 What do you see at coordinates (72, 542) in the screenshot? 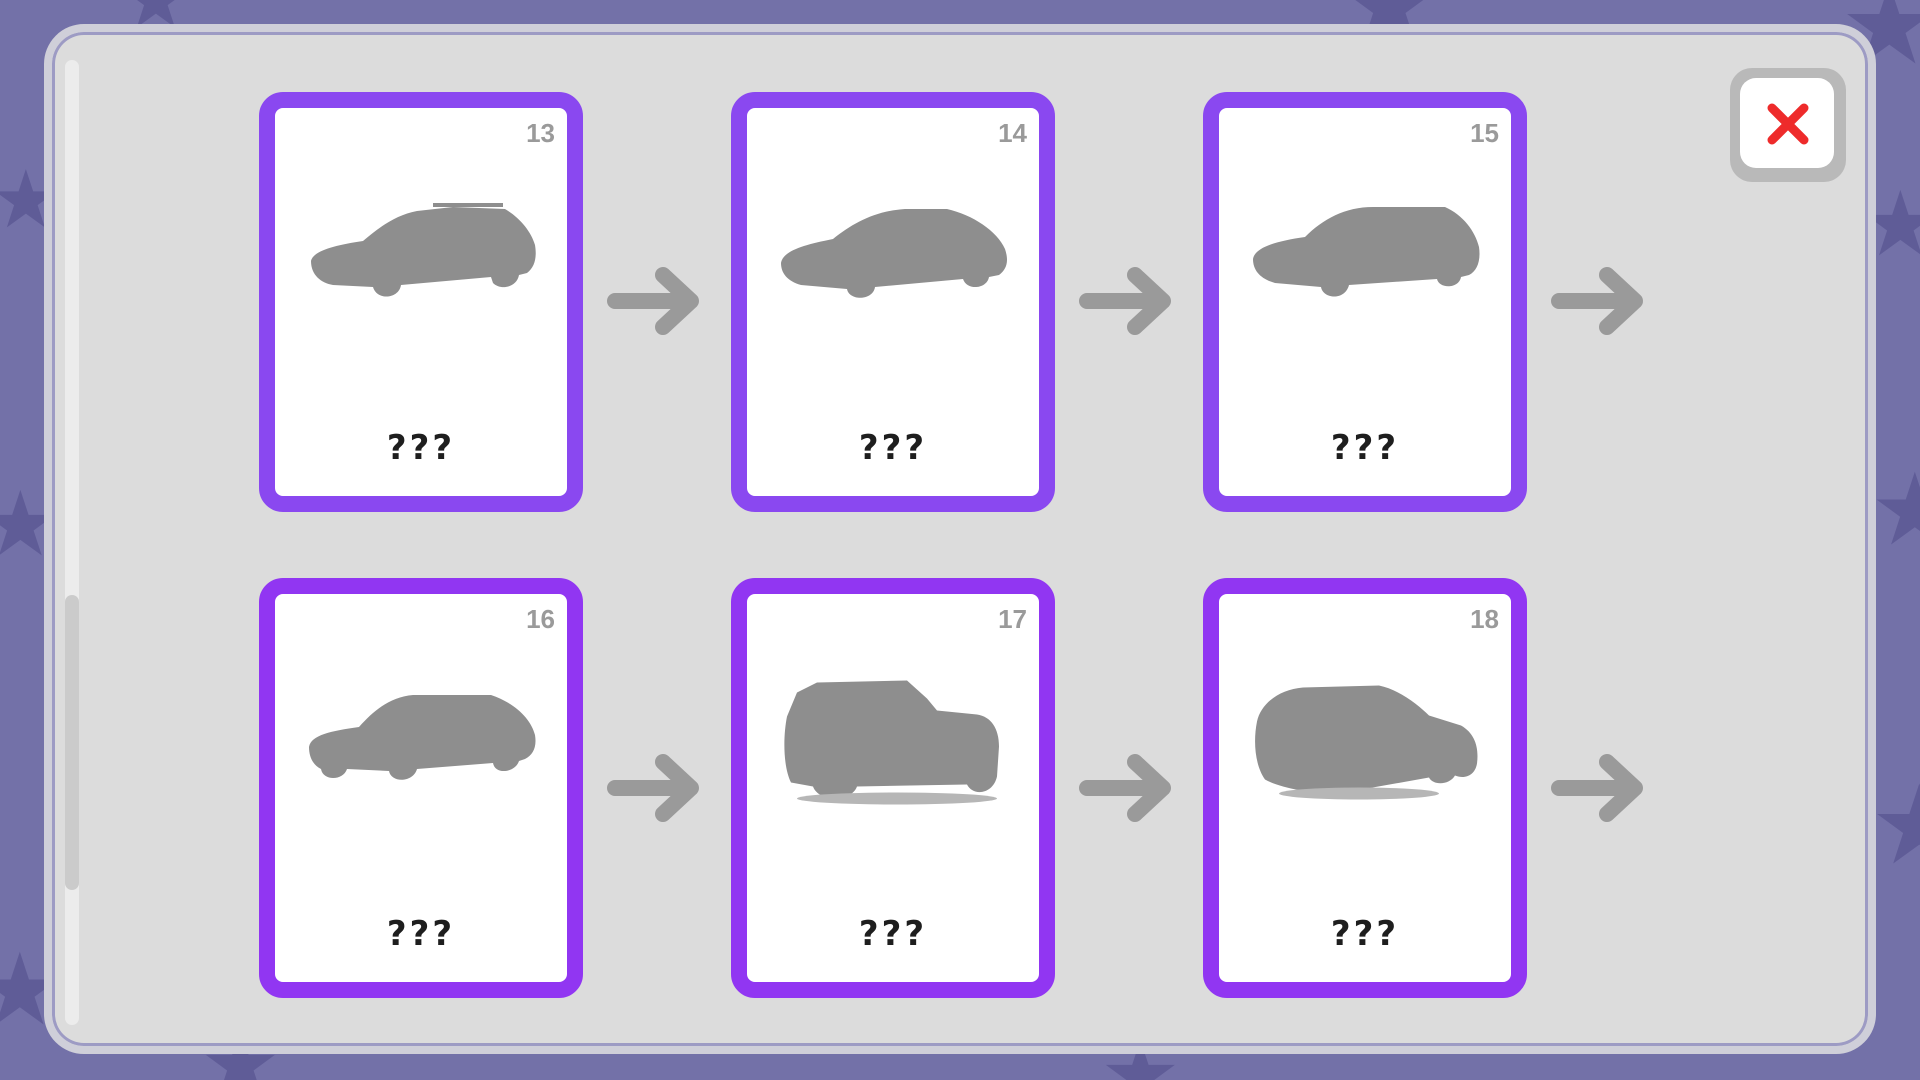
I see `scrollbar` at bounding box center [72, 542].